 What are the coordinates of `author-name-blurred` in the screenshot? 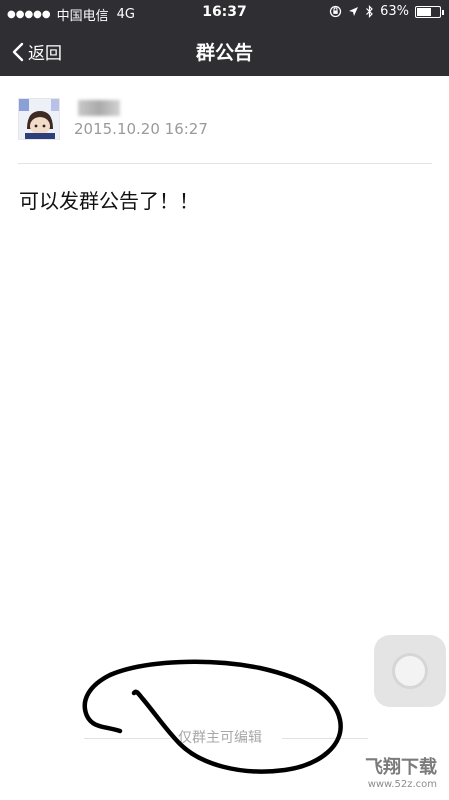 It's located at (99, 108).